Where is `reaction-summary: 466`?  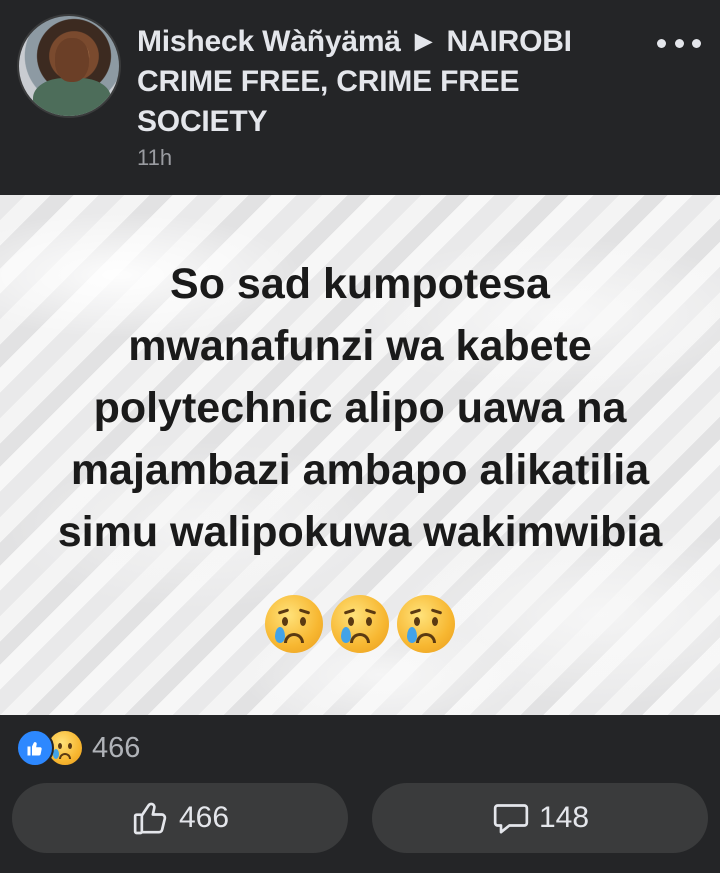
reaction-summary: 466 is located at coordinates (78, 748).